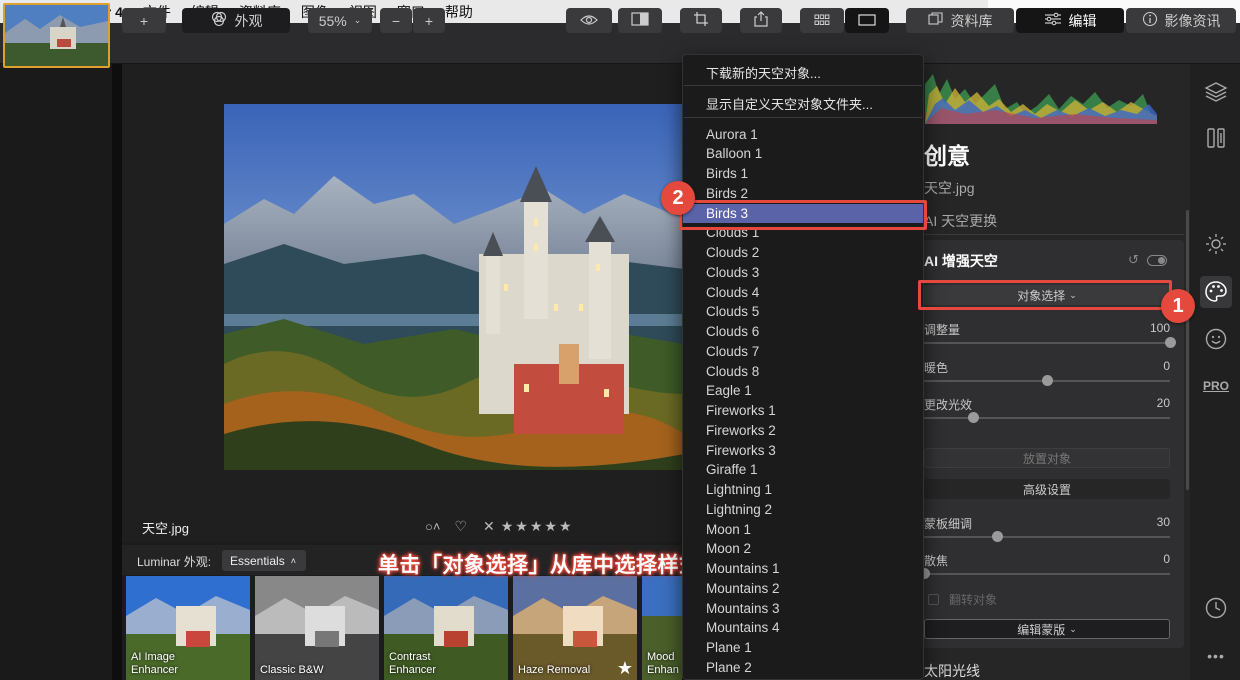 This screenshot has height=680, width=1240. I want to click on sky-object-item-plane-1: Plane 1, so click(803, 648).